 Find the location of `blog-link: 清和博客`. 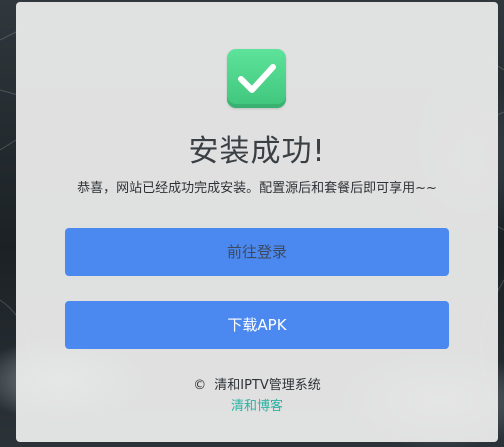

blog-link: 清和博客 is located at coordinates (257, 404).